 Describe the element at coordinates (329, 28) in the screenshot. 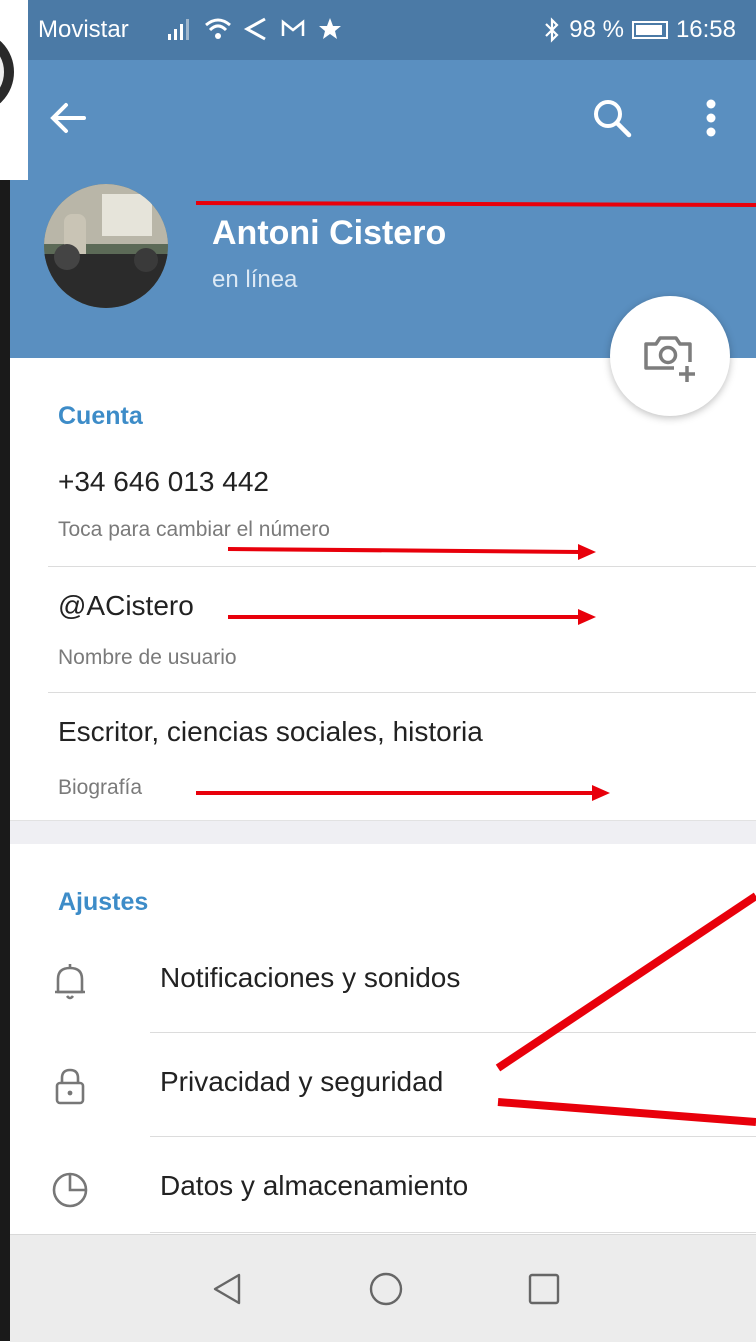

I see `star-icon` at that location.